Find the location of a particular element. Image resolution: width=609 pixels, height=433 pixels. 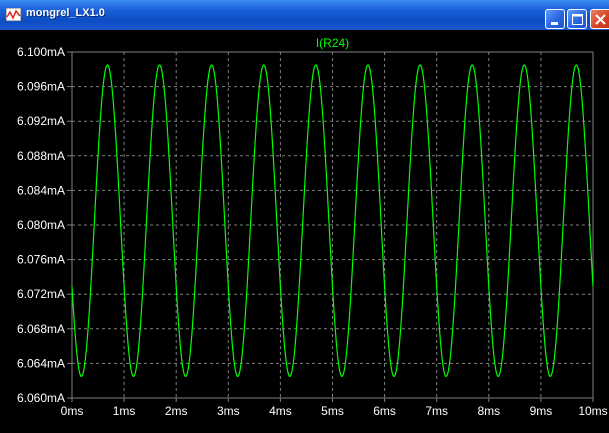

x-tick-label: 6ms is located at coordinates (384, 411).